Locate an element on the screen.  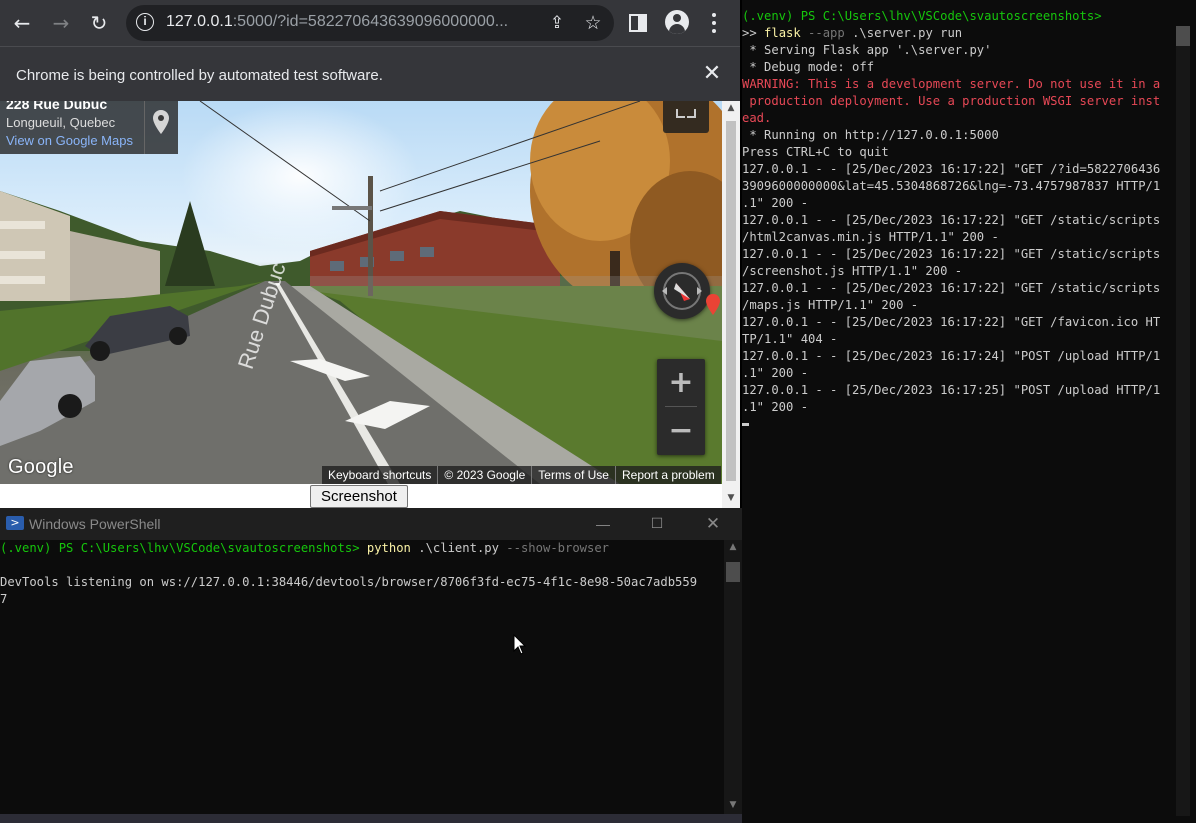
terminal-scrollbar: ▲ ▼ is located at coordinates (733, 677).